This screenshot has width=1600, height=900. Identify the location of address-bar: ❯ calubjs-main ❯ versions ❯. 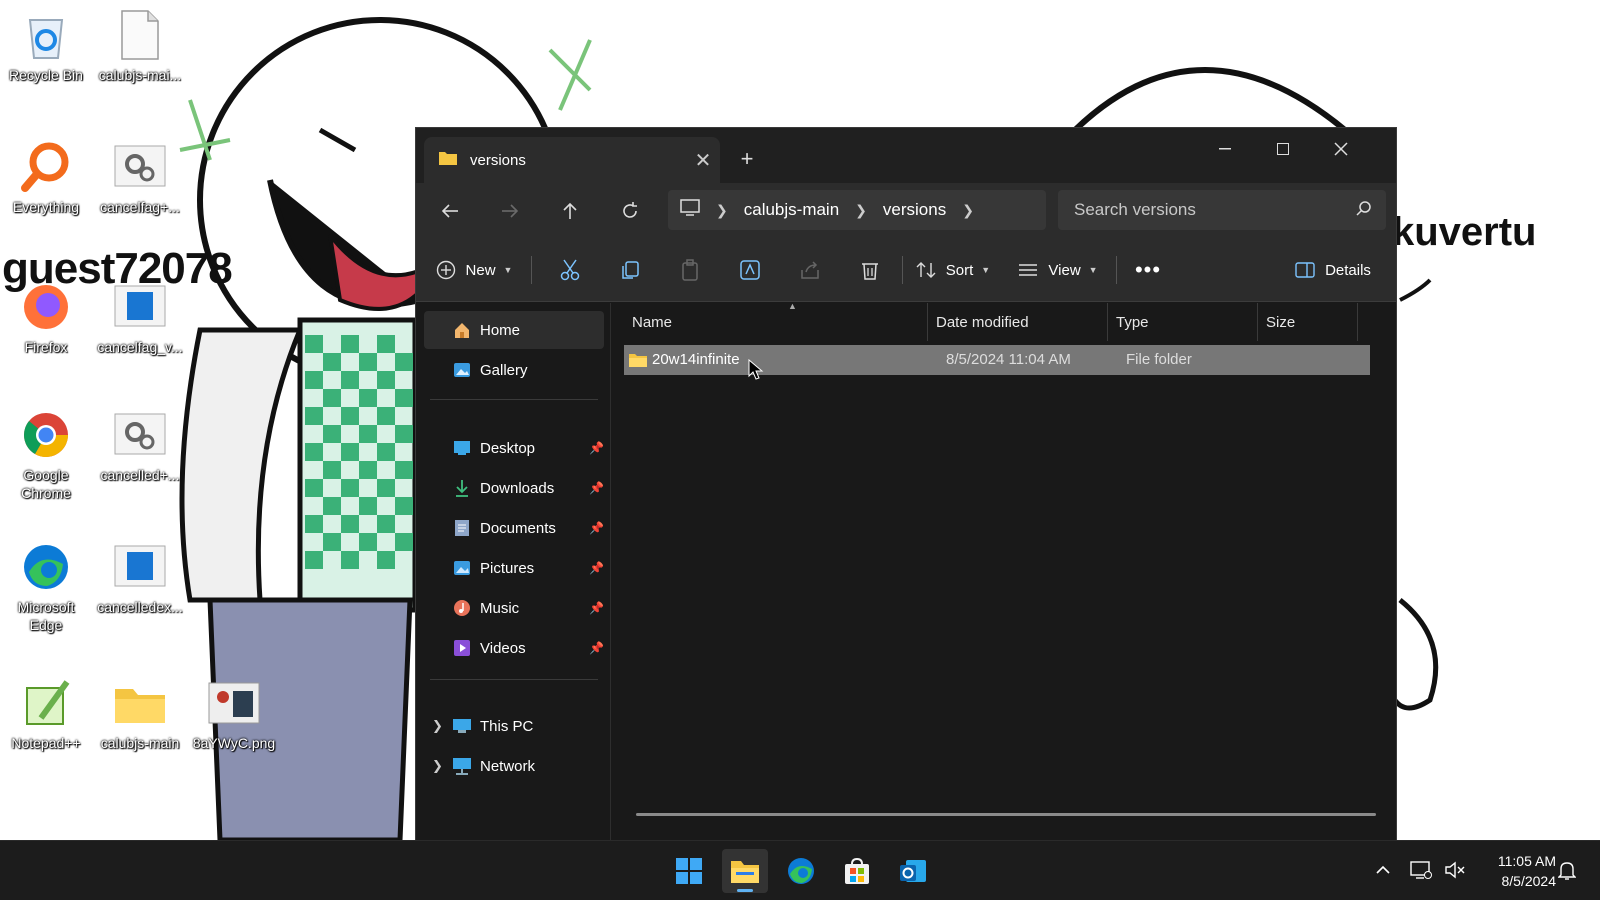
(857, 210).